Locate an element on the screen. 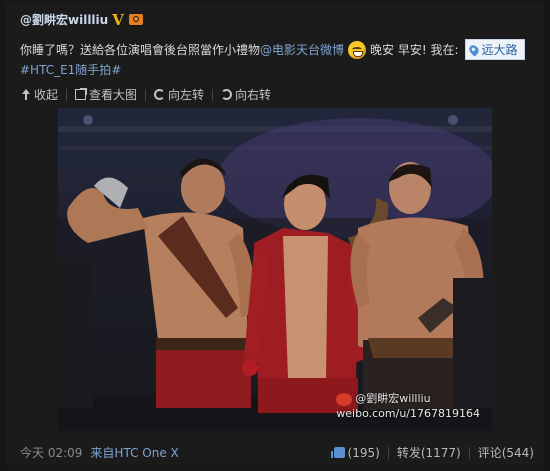 The height and width of the screenshot is (471, 550). post-source: 来自HTC One X is located at coordinates (134, 452).